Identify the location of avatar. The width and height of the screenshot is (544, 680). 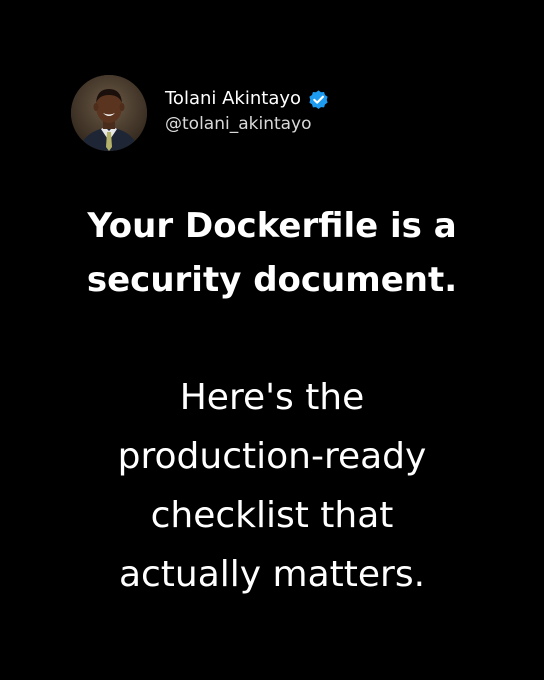
(109, 113).